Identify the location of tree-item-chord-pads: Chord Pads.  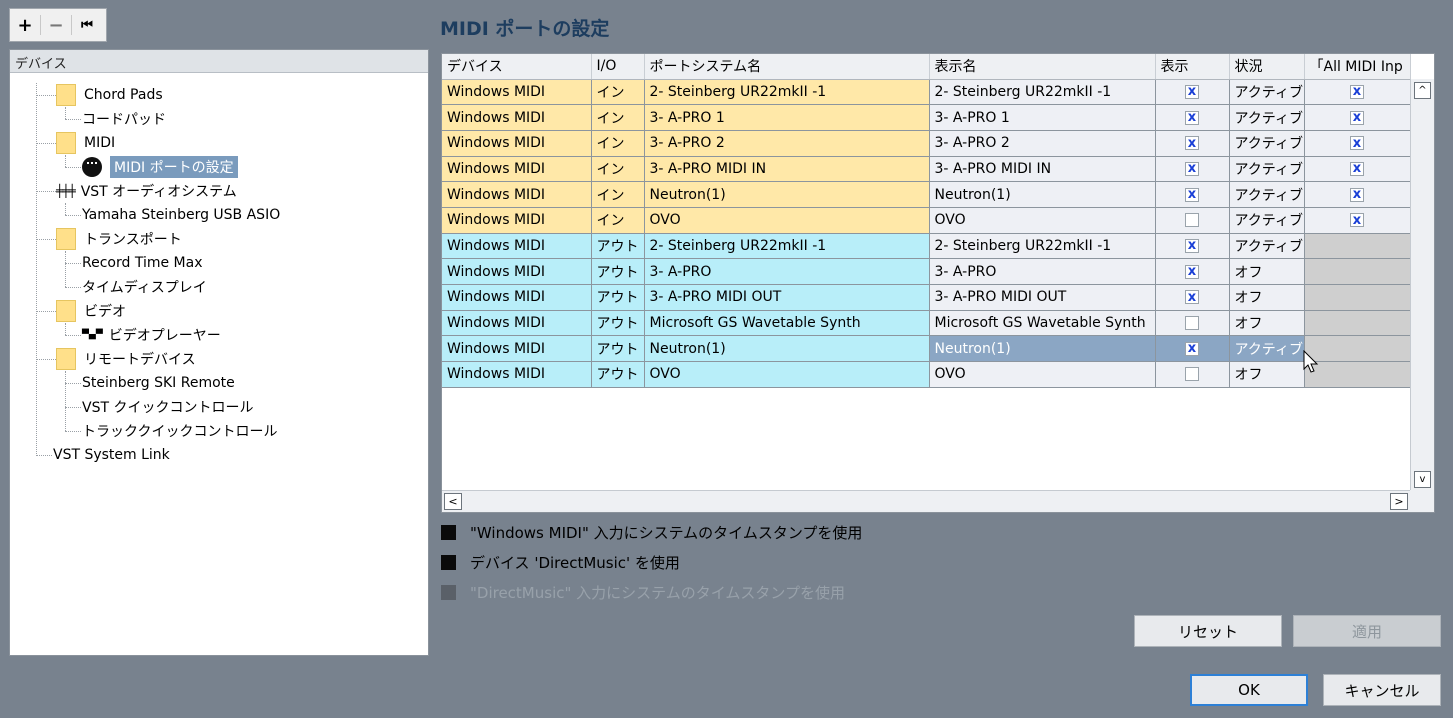
(109, 95).